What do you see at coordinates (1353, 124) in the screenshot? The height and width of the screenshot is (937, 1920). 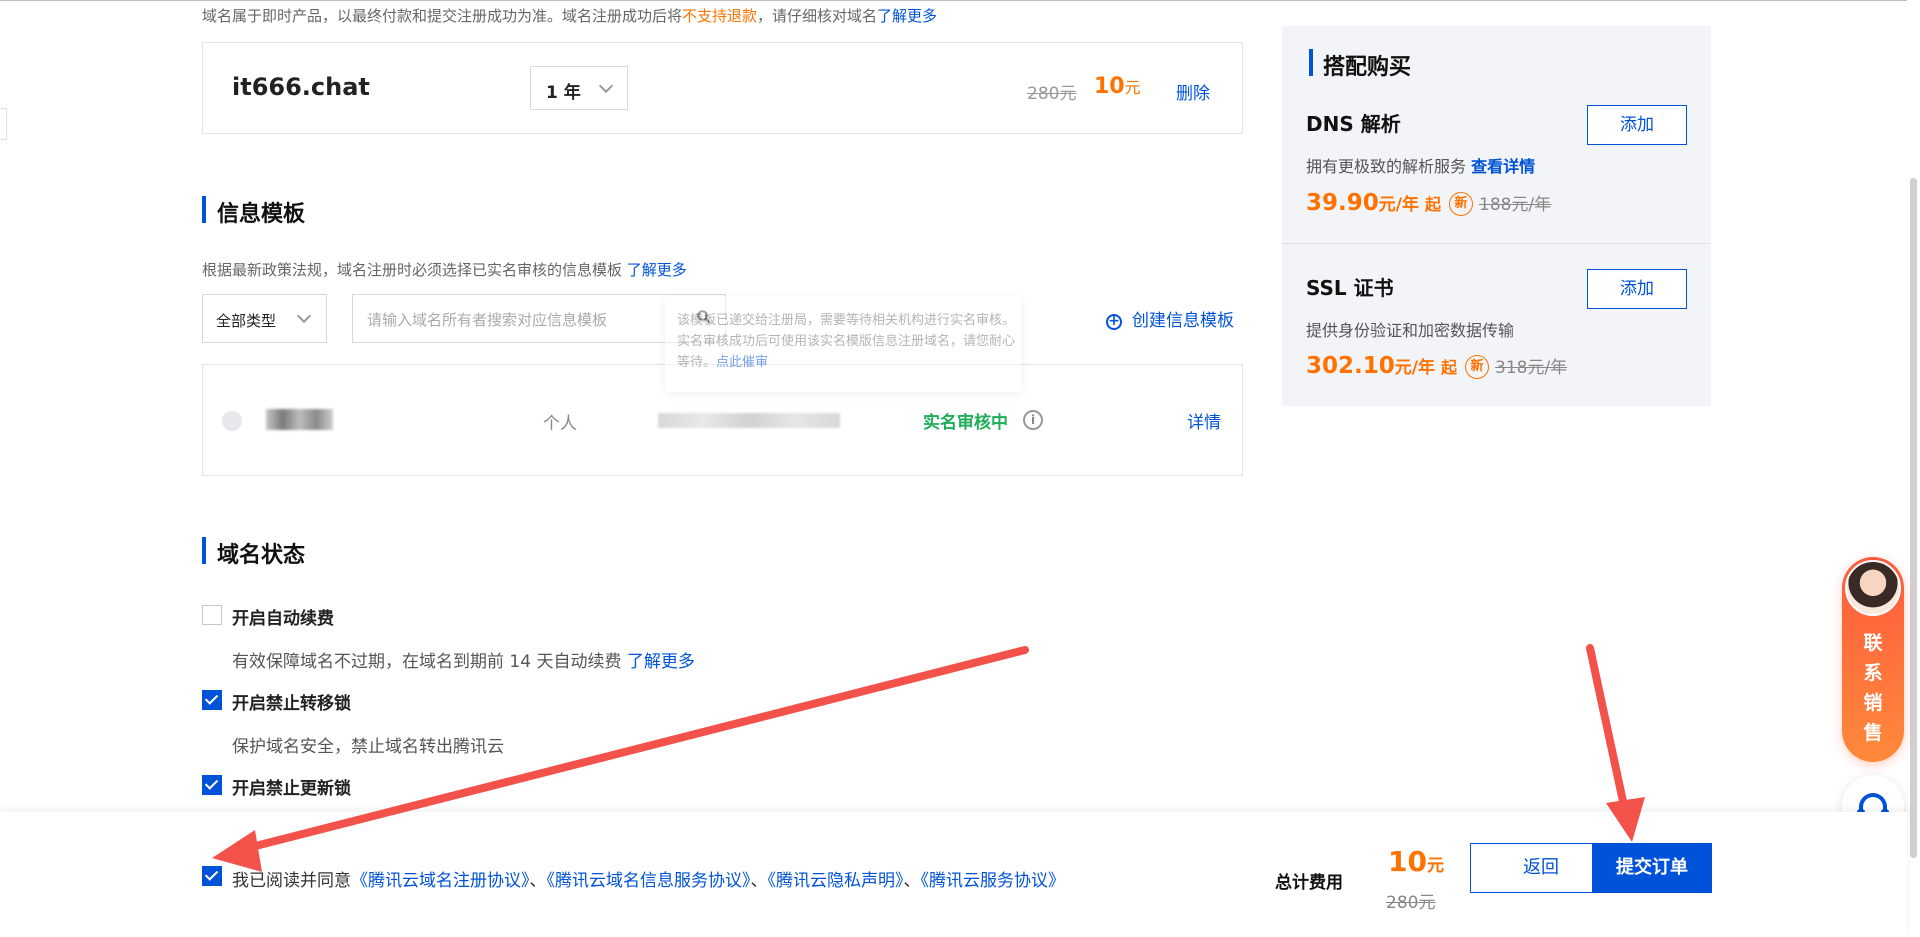 I see `dns-addon-name: DNS 解析` at bounding box center [1353, 124].